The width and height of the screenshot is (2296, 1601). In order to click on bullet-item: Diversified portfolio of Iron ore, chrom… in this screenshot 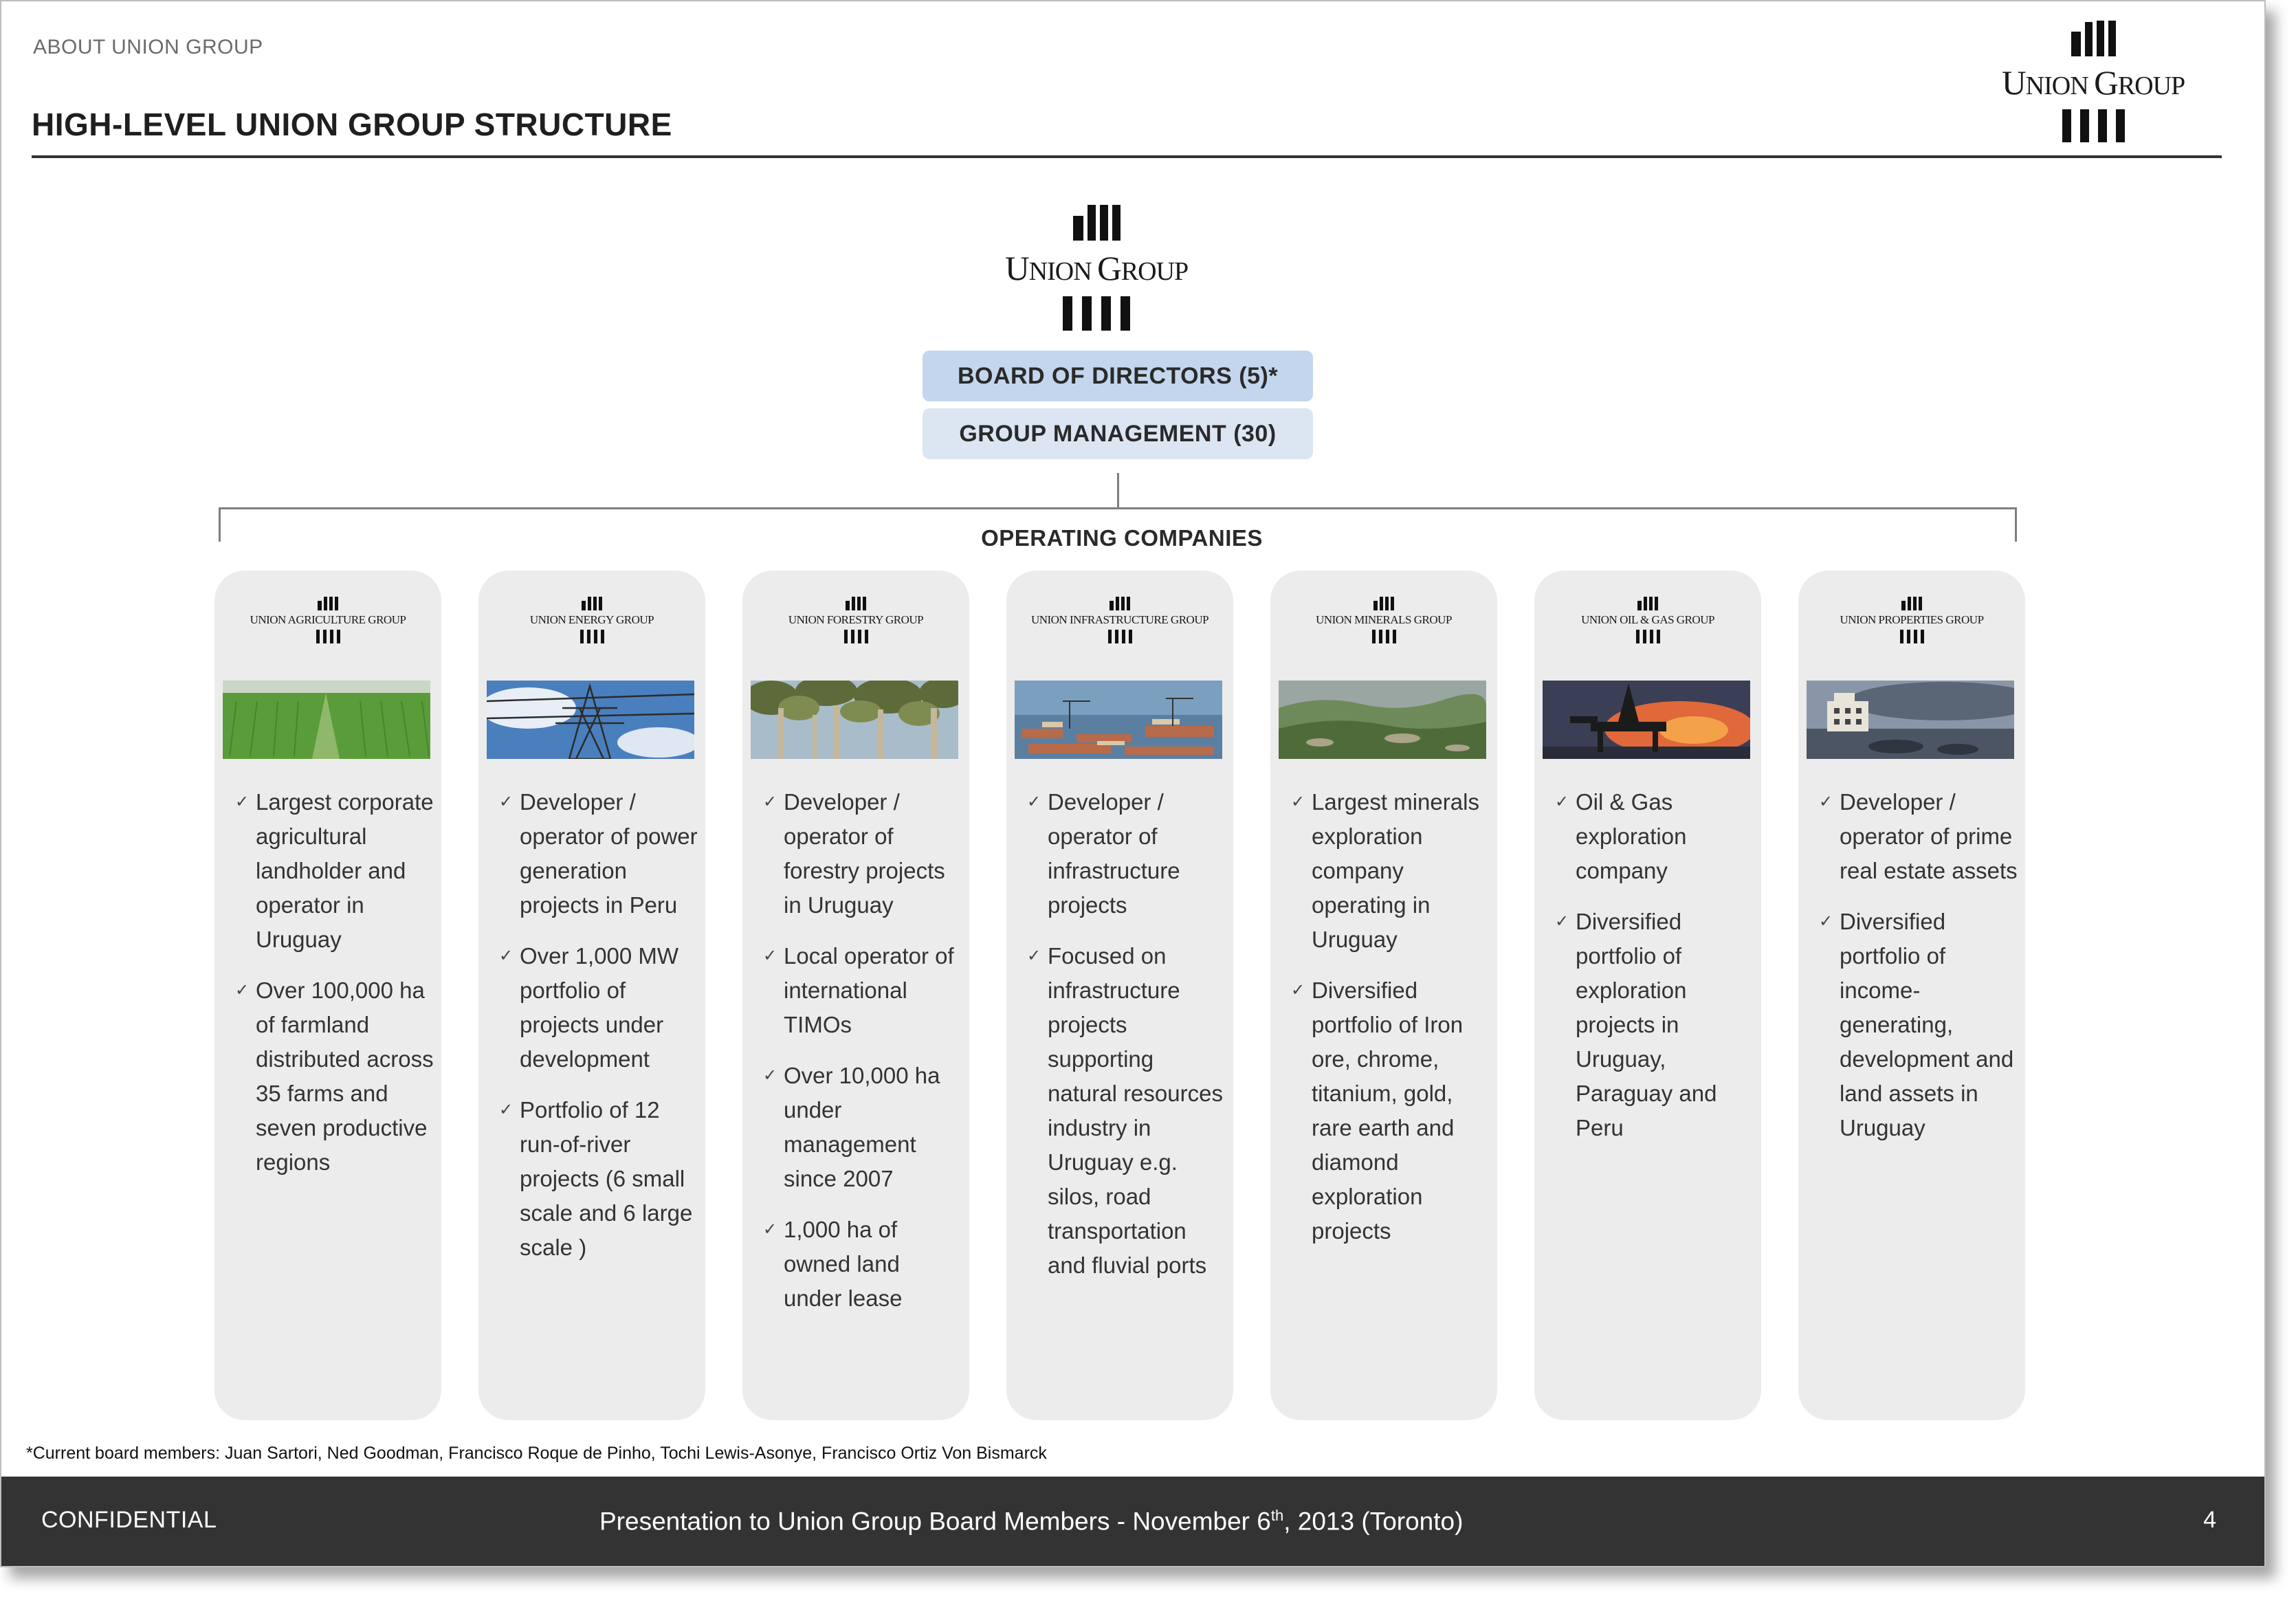, I will do `click(1390, 1110)`.